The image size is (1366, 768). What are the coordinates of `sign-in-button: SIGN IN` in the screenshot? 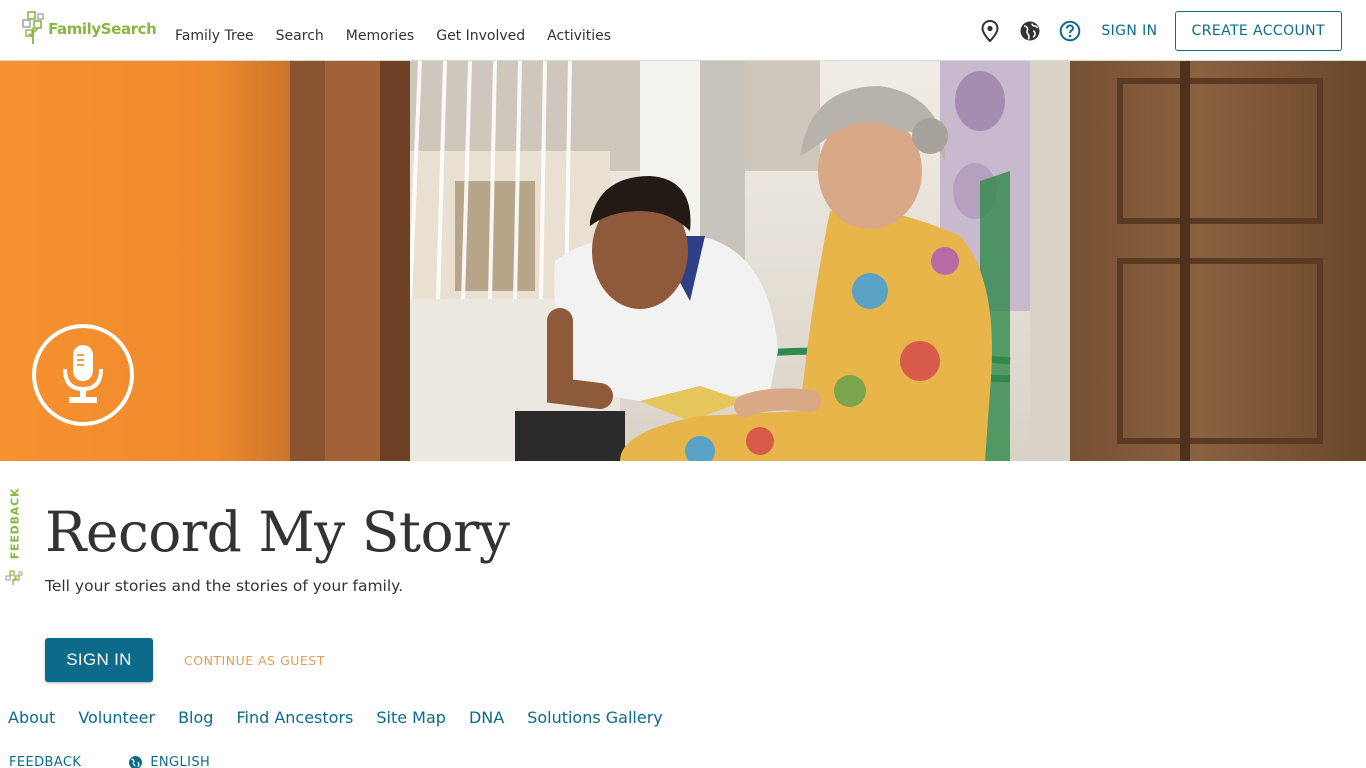 It's located at (99, 660).